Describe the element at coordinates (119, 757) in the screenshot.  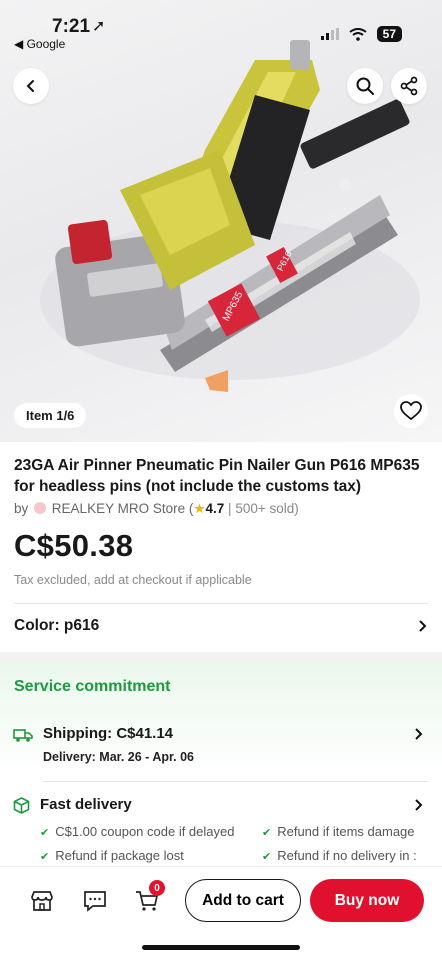
I see `delivery-dates: Delivery: Mar. 26 - Apr. 06` at that location.